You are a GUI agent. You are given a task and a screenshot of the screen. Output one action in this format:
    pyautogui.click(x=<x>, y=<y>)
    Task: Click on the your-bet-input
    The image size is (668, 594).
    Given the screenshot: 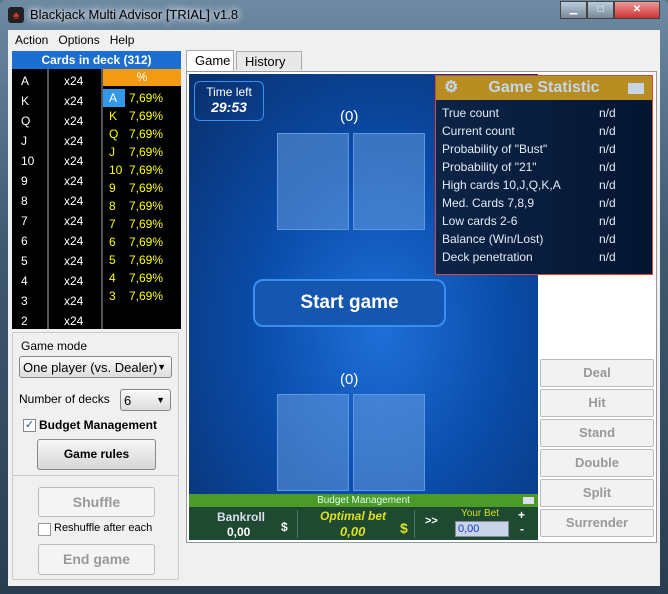 What is the action you would take?
    pyautogui.click(x=482, y=529)
    